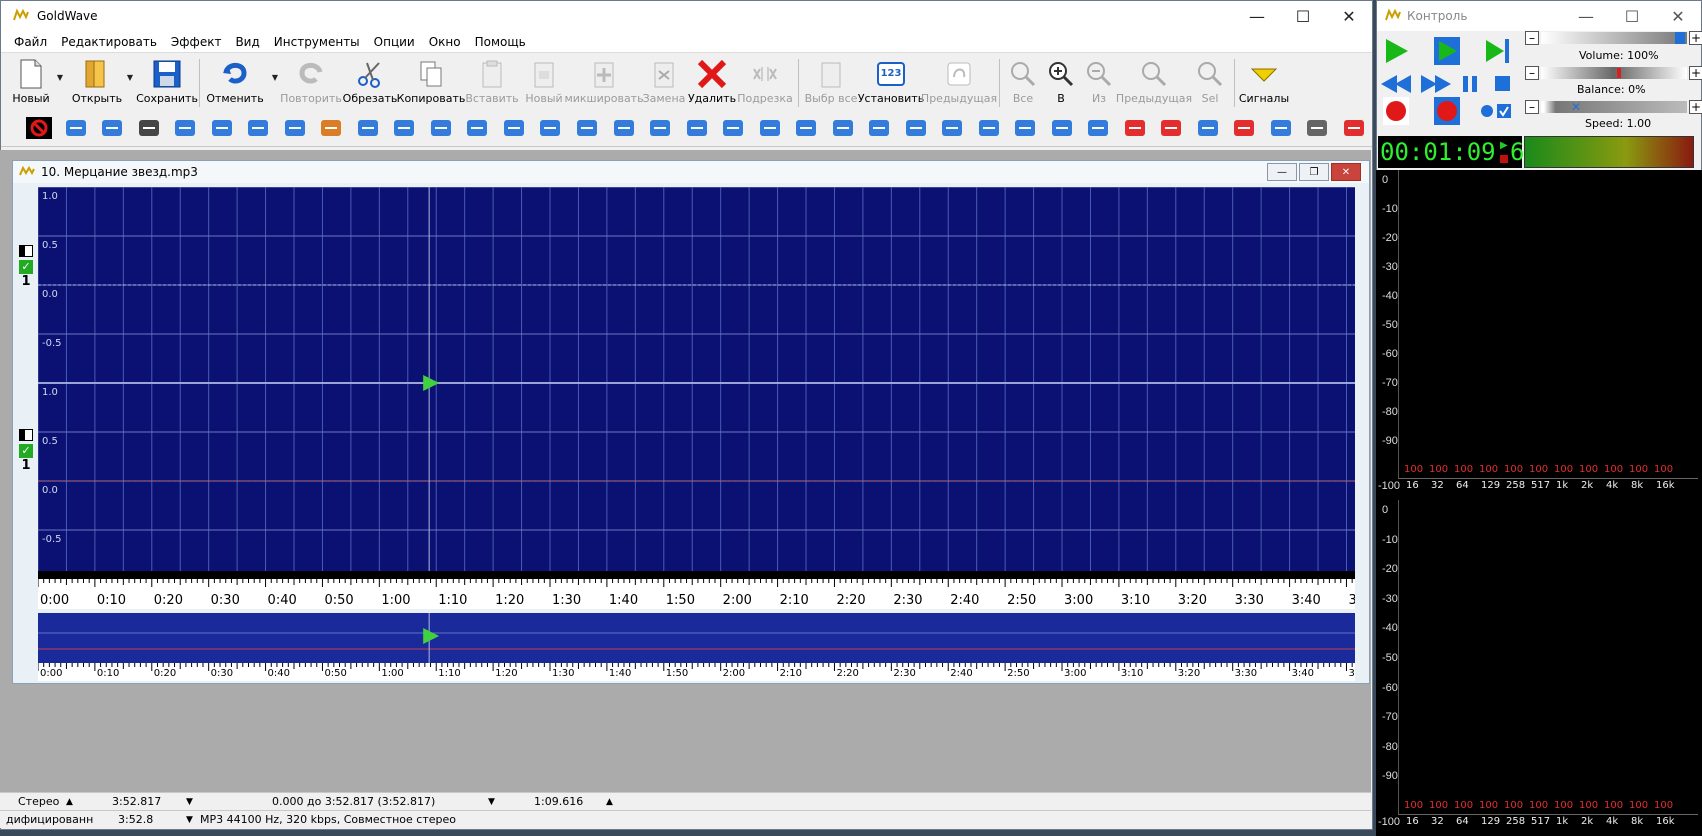  Describe the element at coordinates (712, 83) in the screenshot. I see `delete-button: Удалить` at that location.